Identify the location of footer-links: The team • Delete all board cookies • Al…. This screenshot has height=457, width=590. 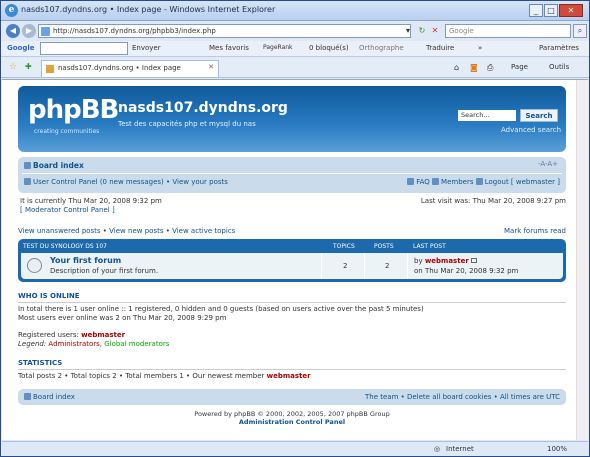
(462, 397).